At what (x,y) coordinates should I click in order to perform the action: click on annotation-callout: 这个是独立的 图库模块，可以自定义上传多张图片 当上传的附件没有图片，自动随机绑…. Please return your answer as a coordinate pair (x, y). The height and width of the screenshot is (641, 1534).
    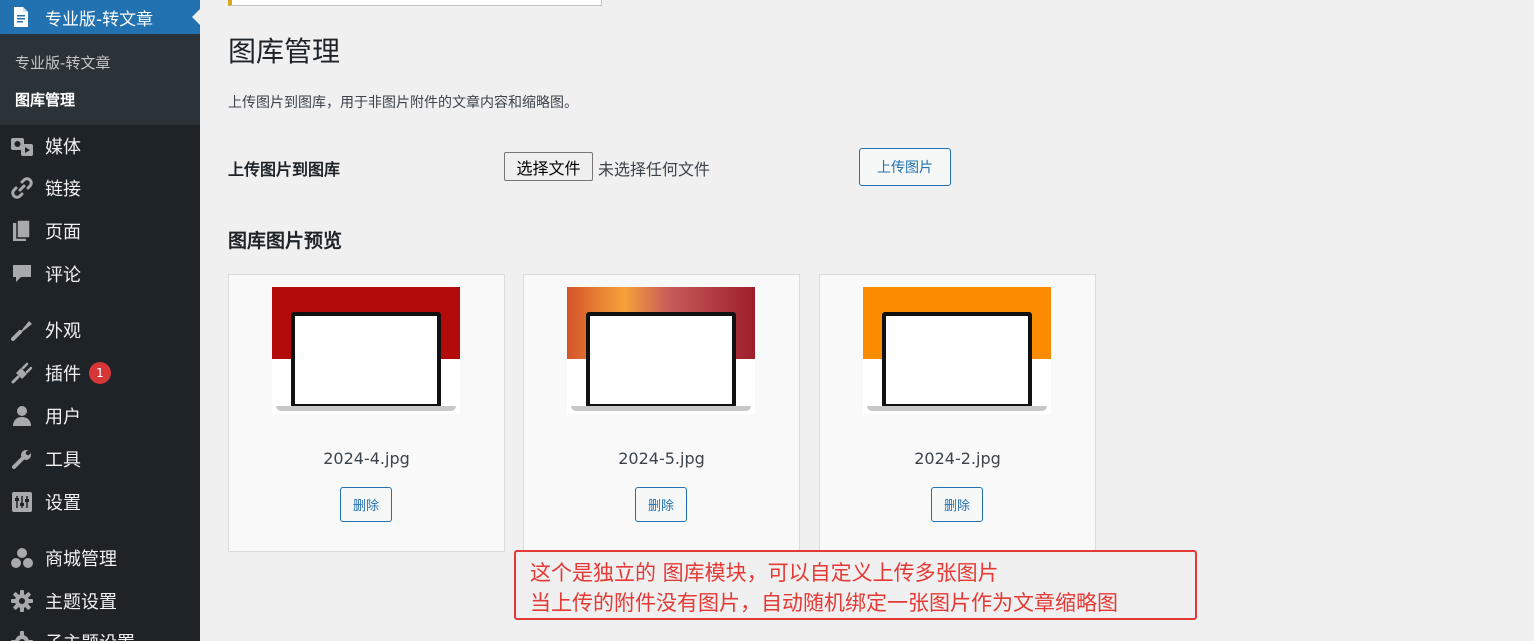
    Looking at the image, I should click on (855, 585).